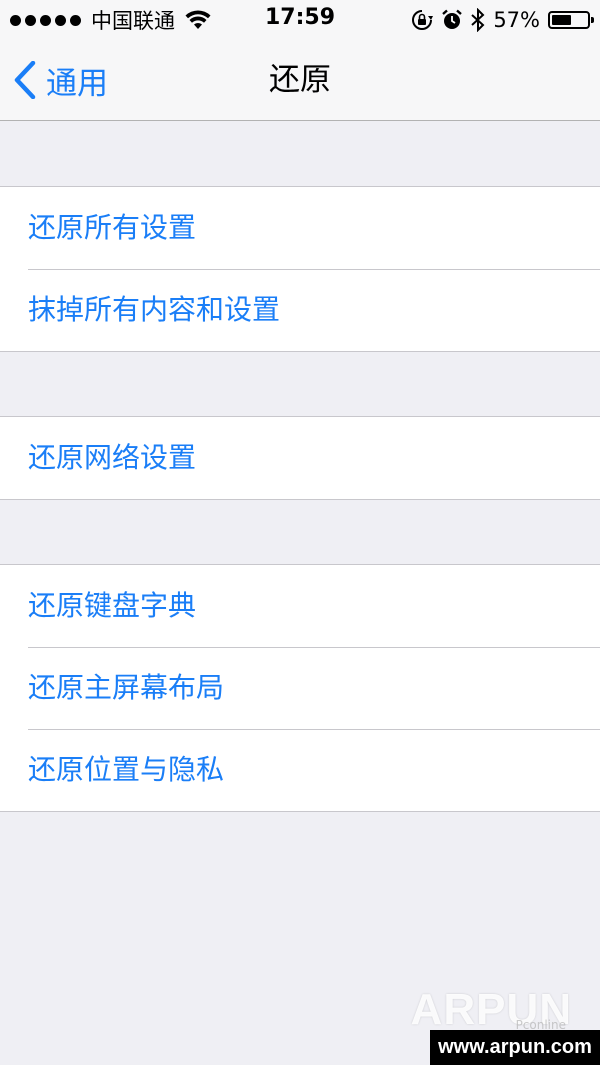 The height and width of the screenshot is (1065, 600). I want to click on reset-all-settings-item: 还原所有设置, so click(300, 228).